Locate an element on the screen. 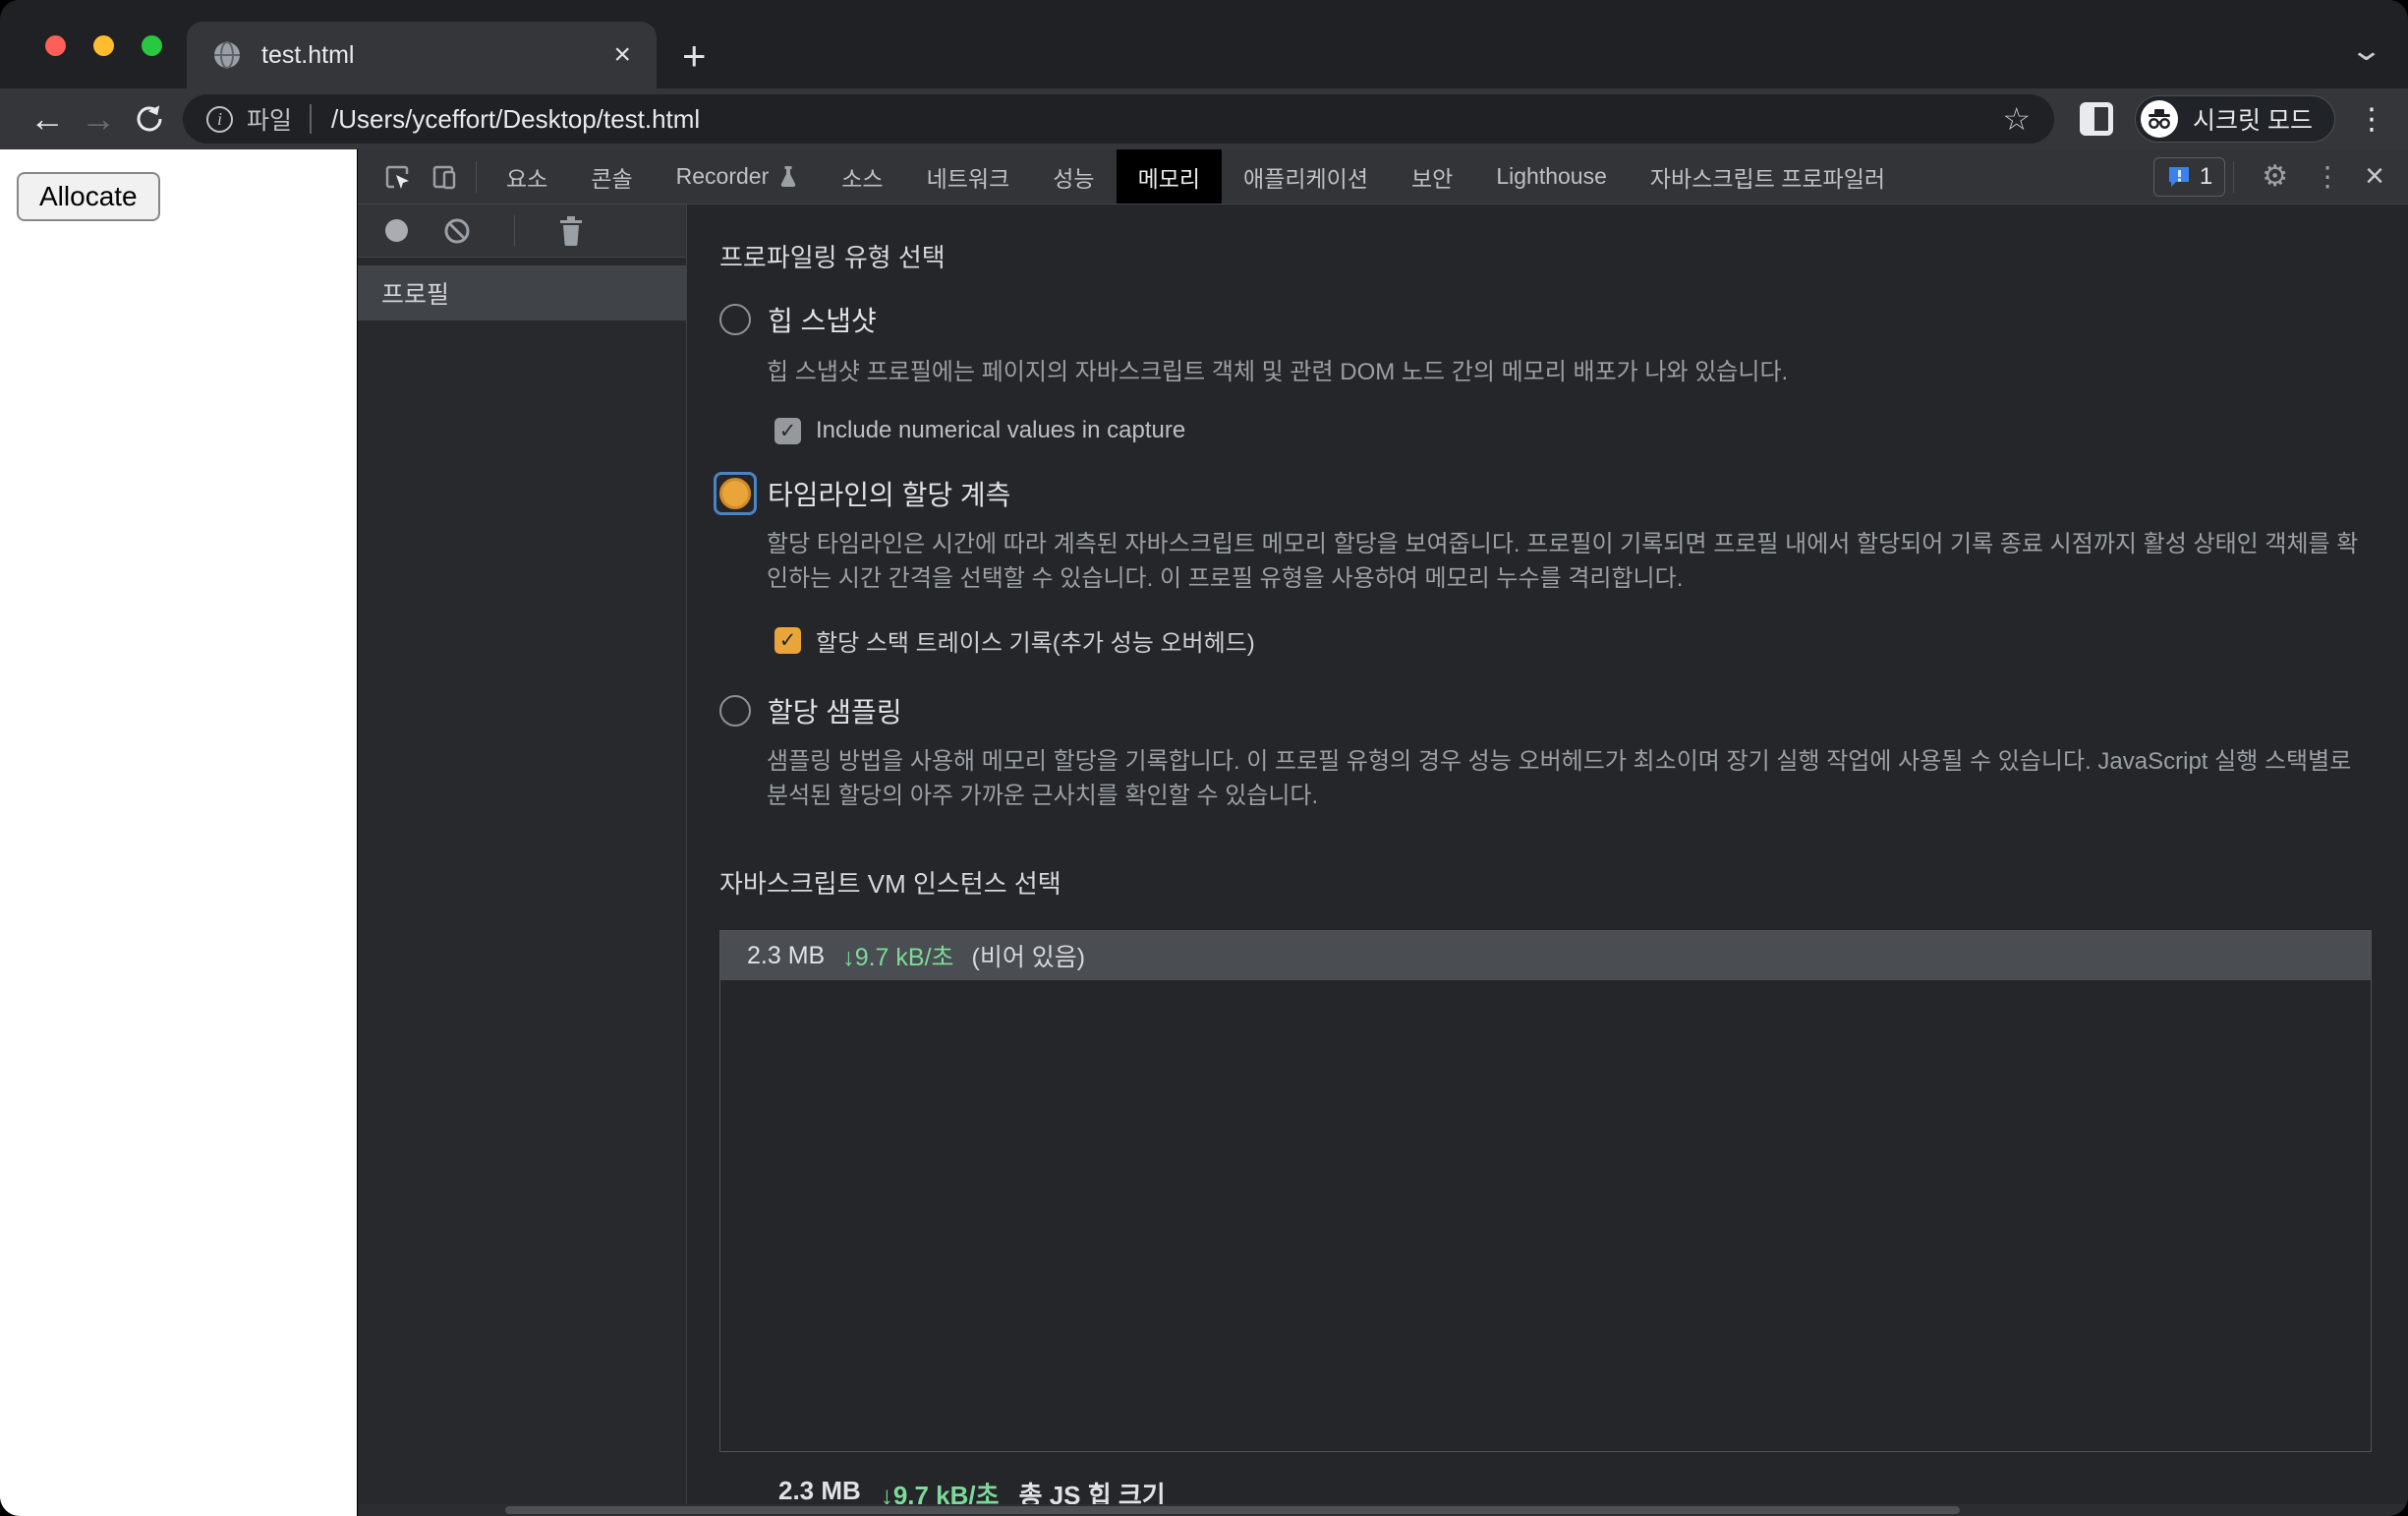 This screenshot has height=1516, width=2408. vm-instance-row: 2.3 MB ↓9.7 kB/초 (비어 있음) is located at coordinates (1546, 955).